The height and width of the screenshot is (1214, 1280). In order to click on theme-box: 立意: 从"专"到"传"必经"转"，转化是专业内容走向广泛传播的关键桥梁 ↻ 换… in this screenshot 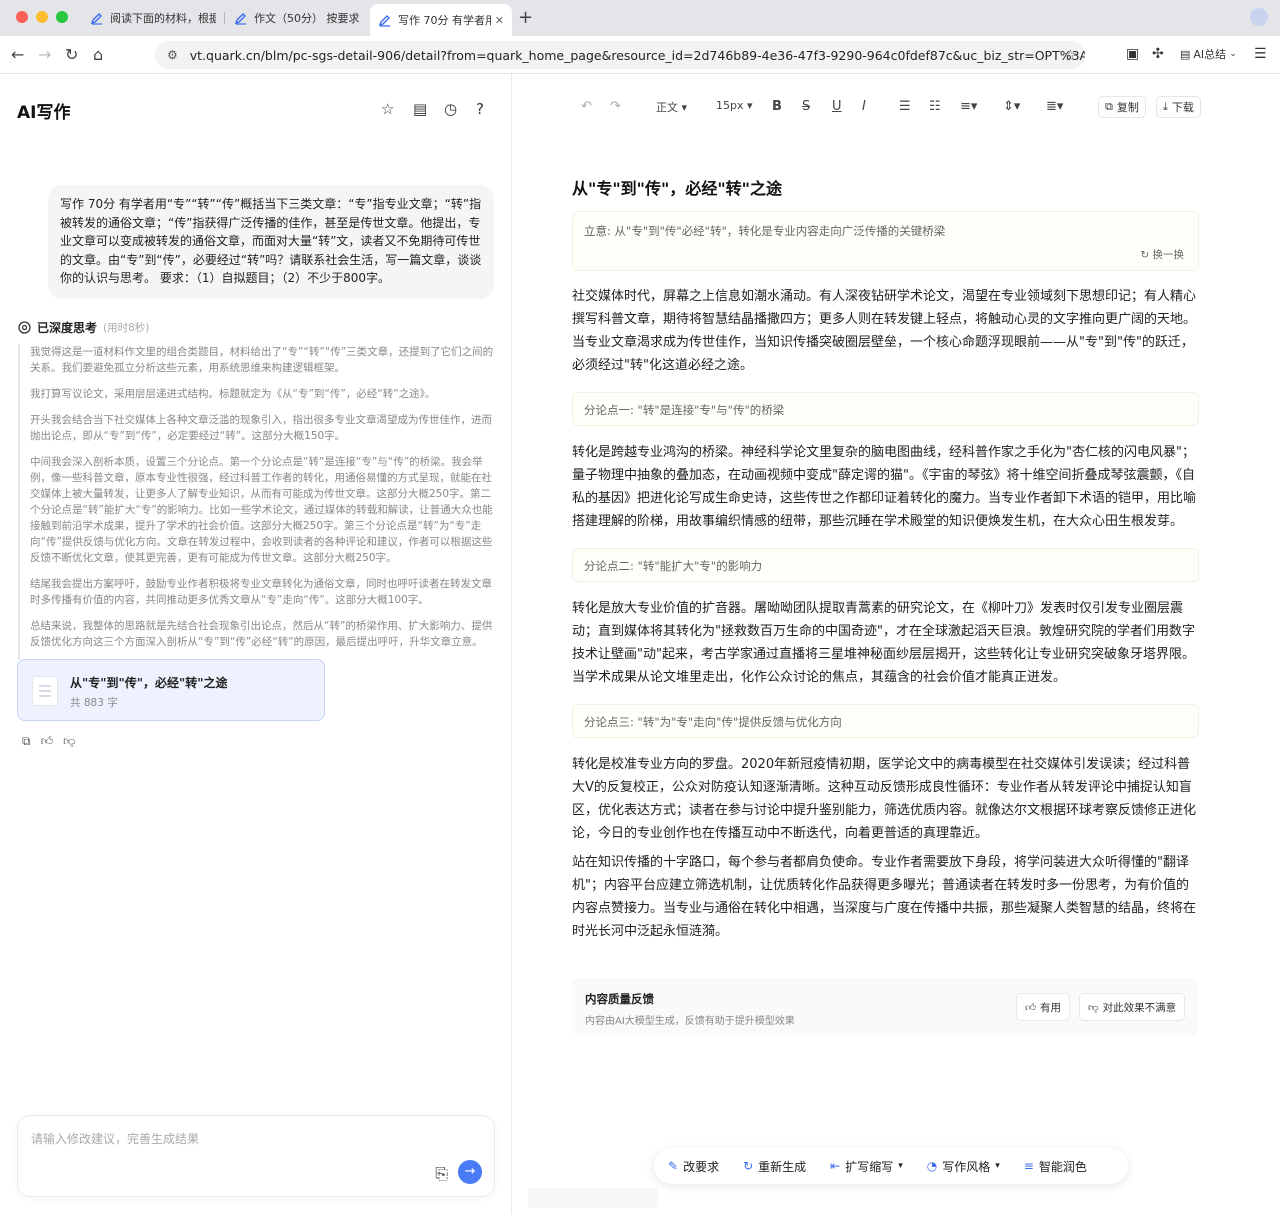, I will do `click(885, 241)`.